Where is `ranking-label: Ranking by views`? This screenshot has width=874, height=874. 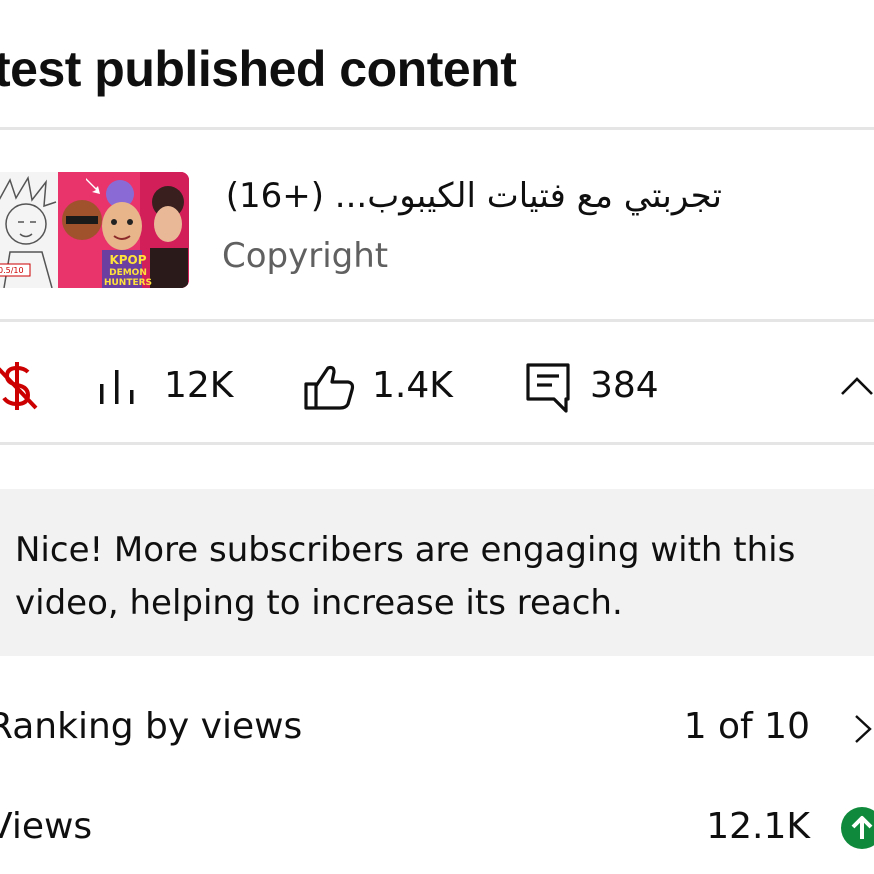 ranking-label: Ranking by views is located at coordinates (151, 726).